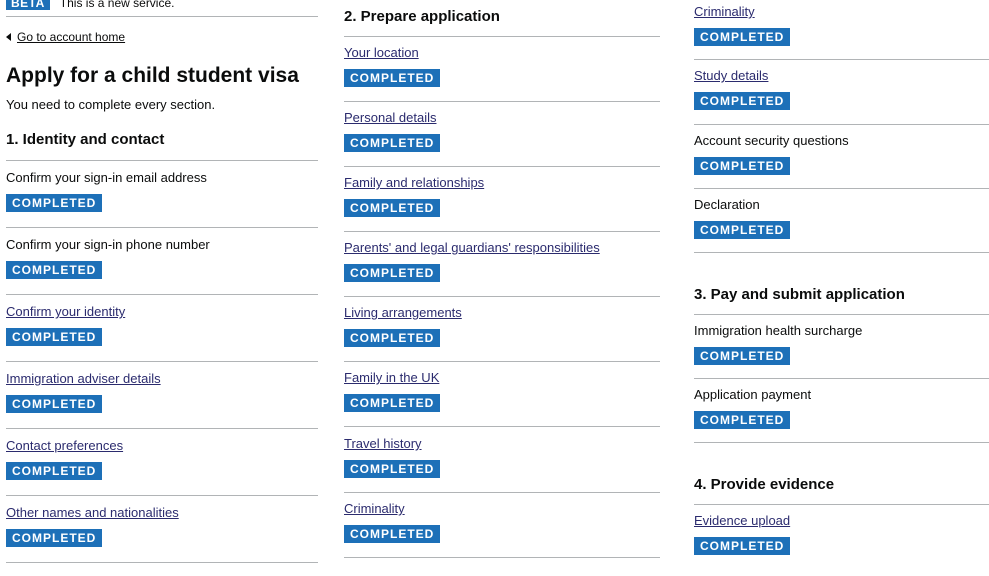 The image size is (989, 576). Describe the element at coordinates (8, 37) in the screenshot. I see `back-arrow-icon` at that location.